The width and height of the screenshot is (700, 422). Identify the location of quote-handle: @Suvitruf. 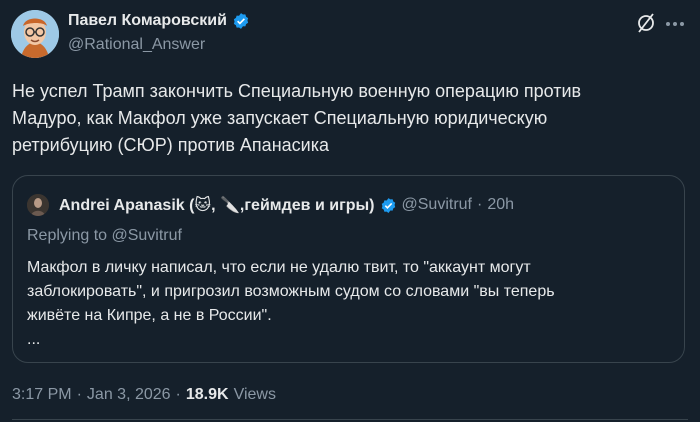
(437, 205).